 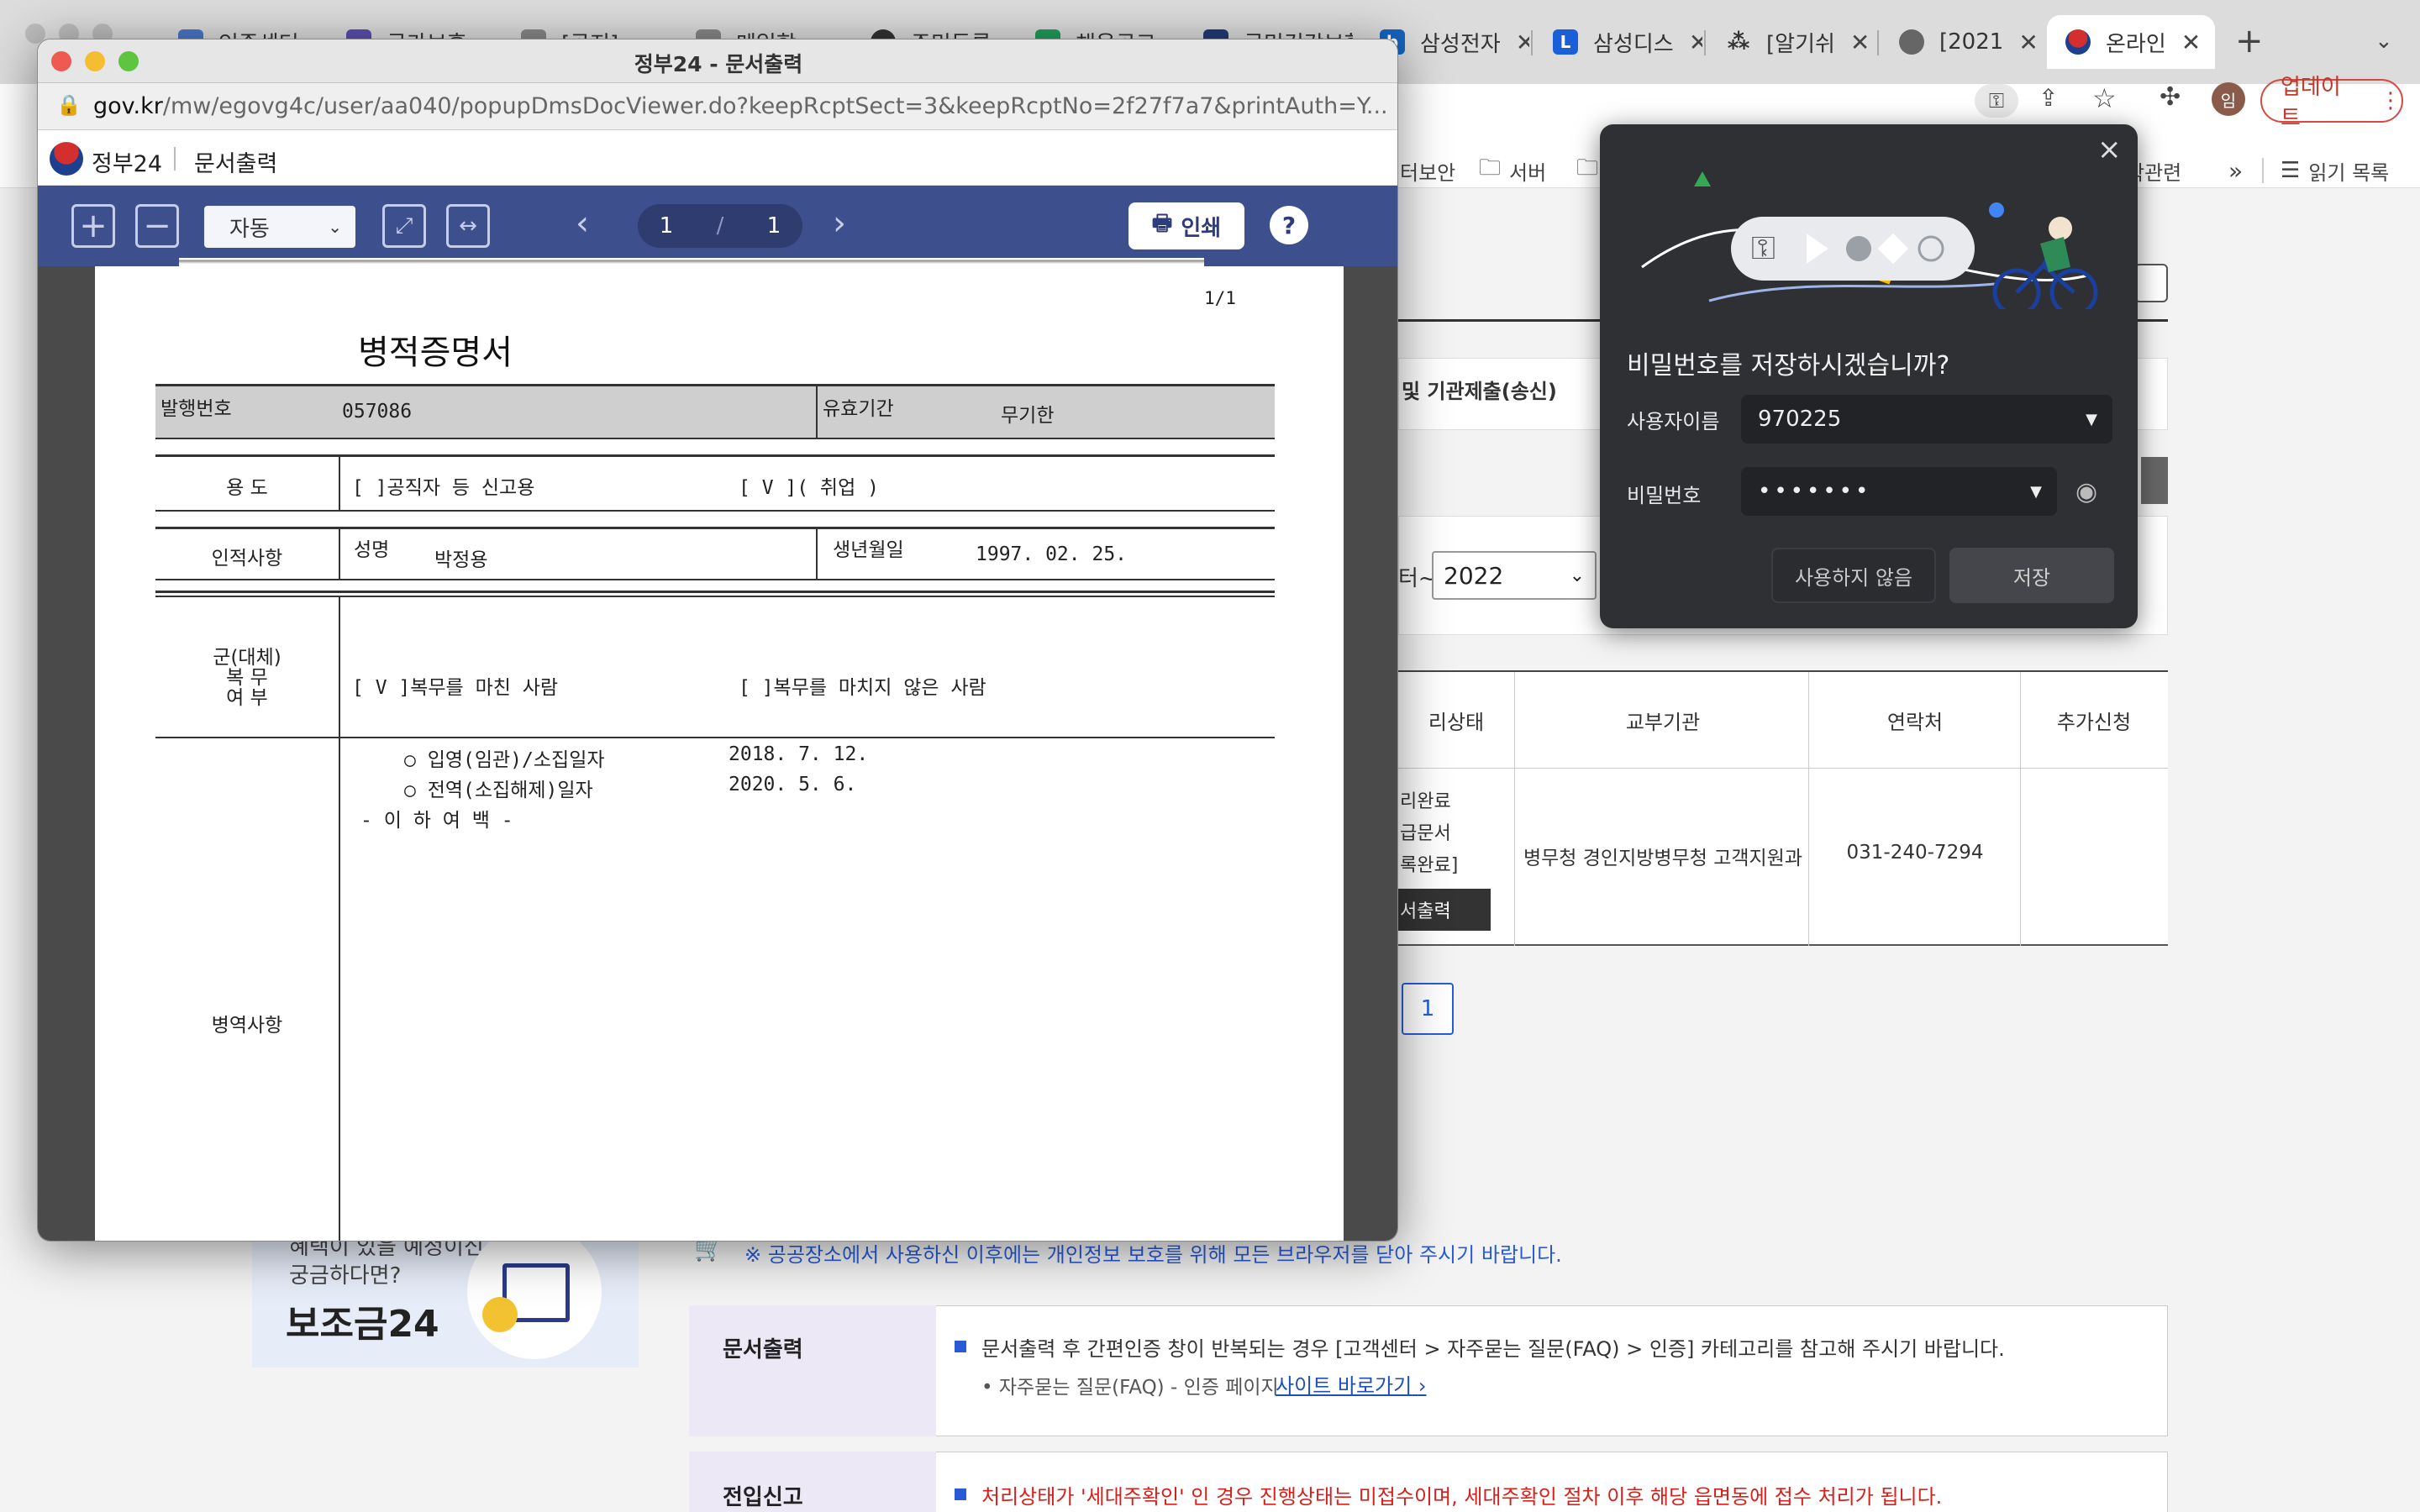 I want to click on page-current: 1, so click(x=667, y=226).